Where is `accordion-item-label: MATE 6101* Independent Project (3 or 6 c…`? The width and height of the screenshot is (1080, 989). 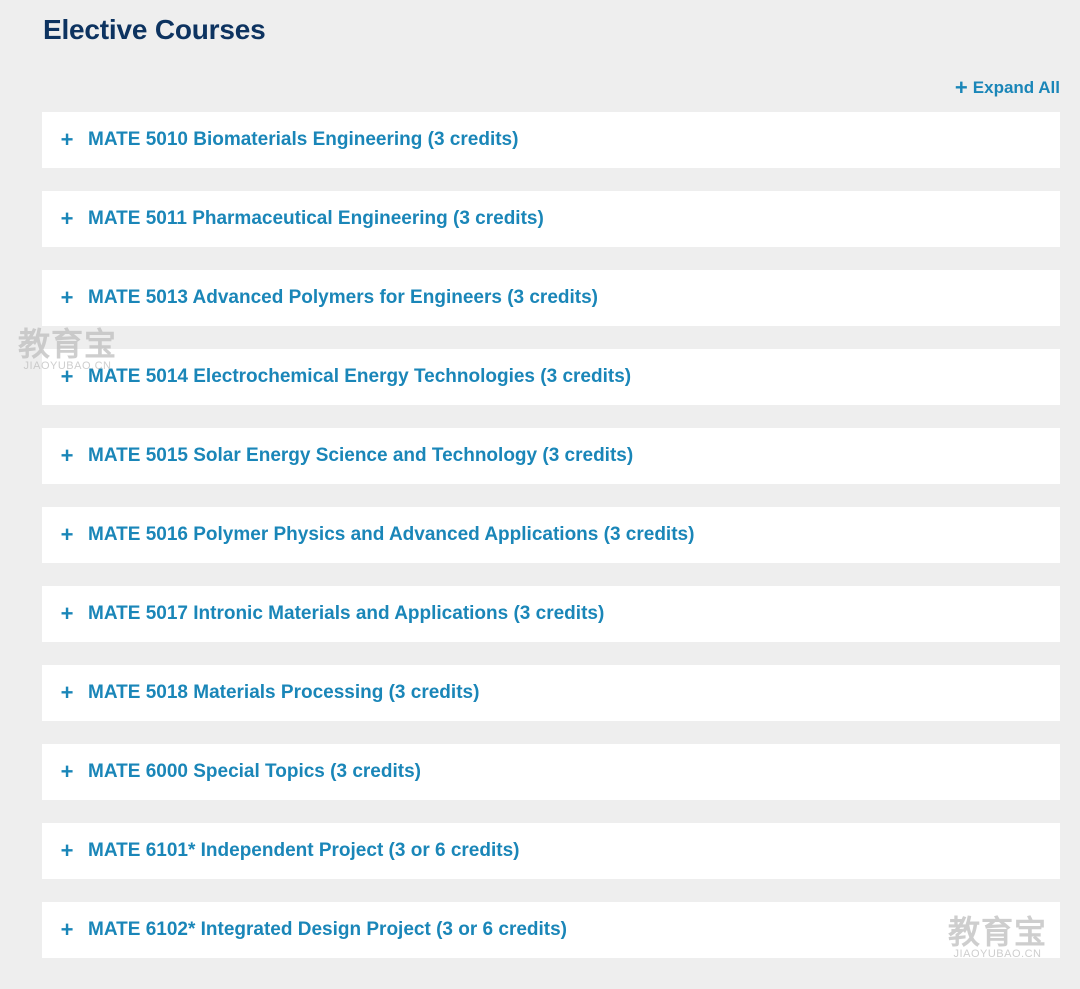 accordion-item-label: MATE 6101* Independent Project (3 or 6 c… is located at coordinates (304, 850).